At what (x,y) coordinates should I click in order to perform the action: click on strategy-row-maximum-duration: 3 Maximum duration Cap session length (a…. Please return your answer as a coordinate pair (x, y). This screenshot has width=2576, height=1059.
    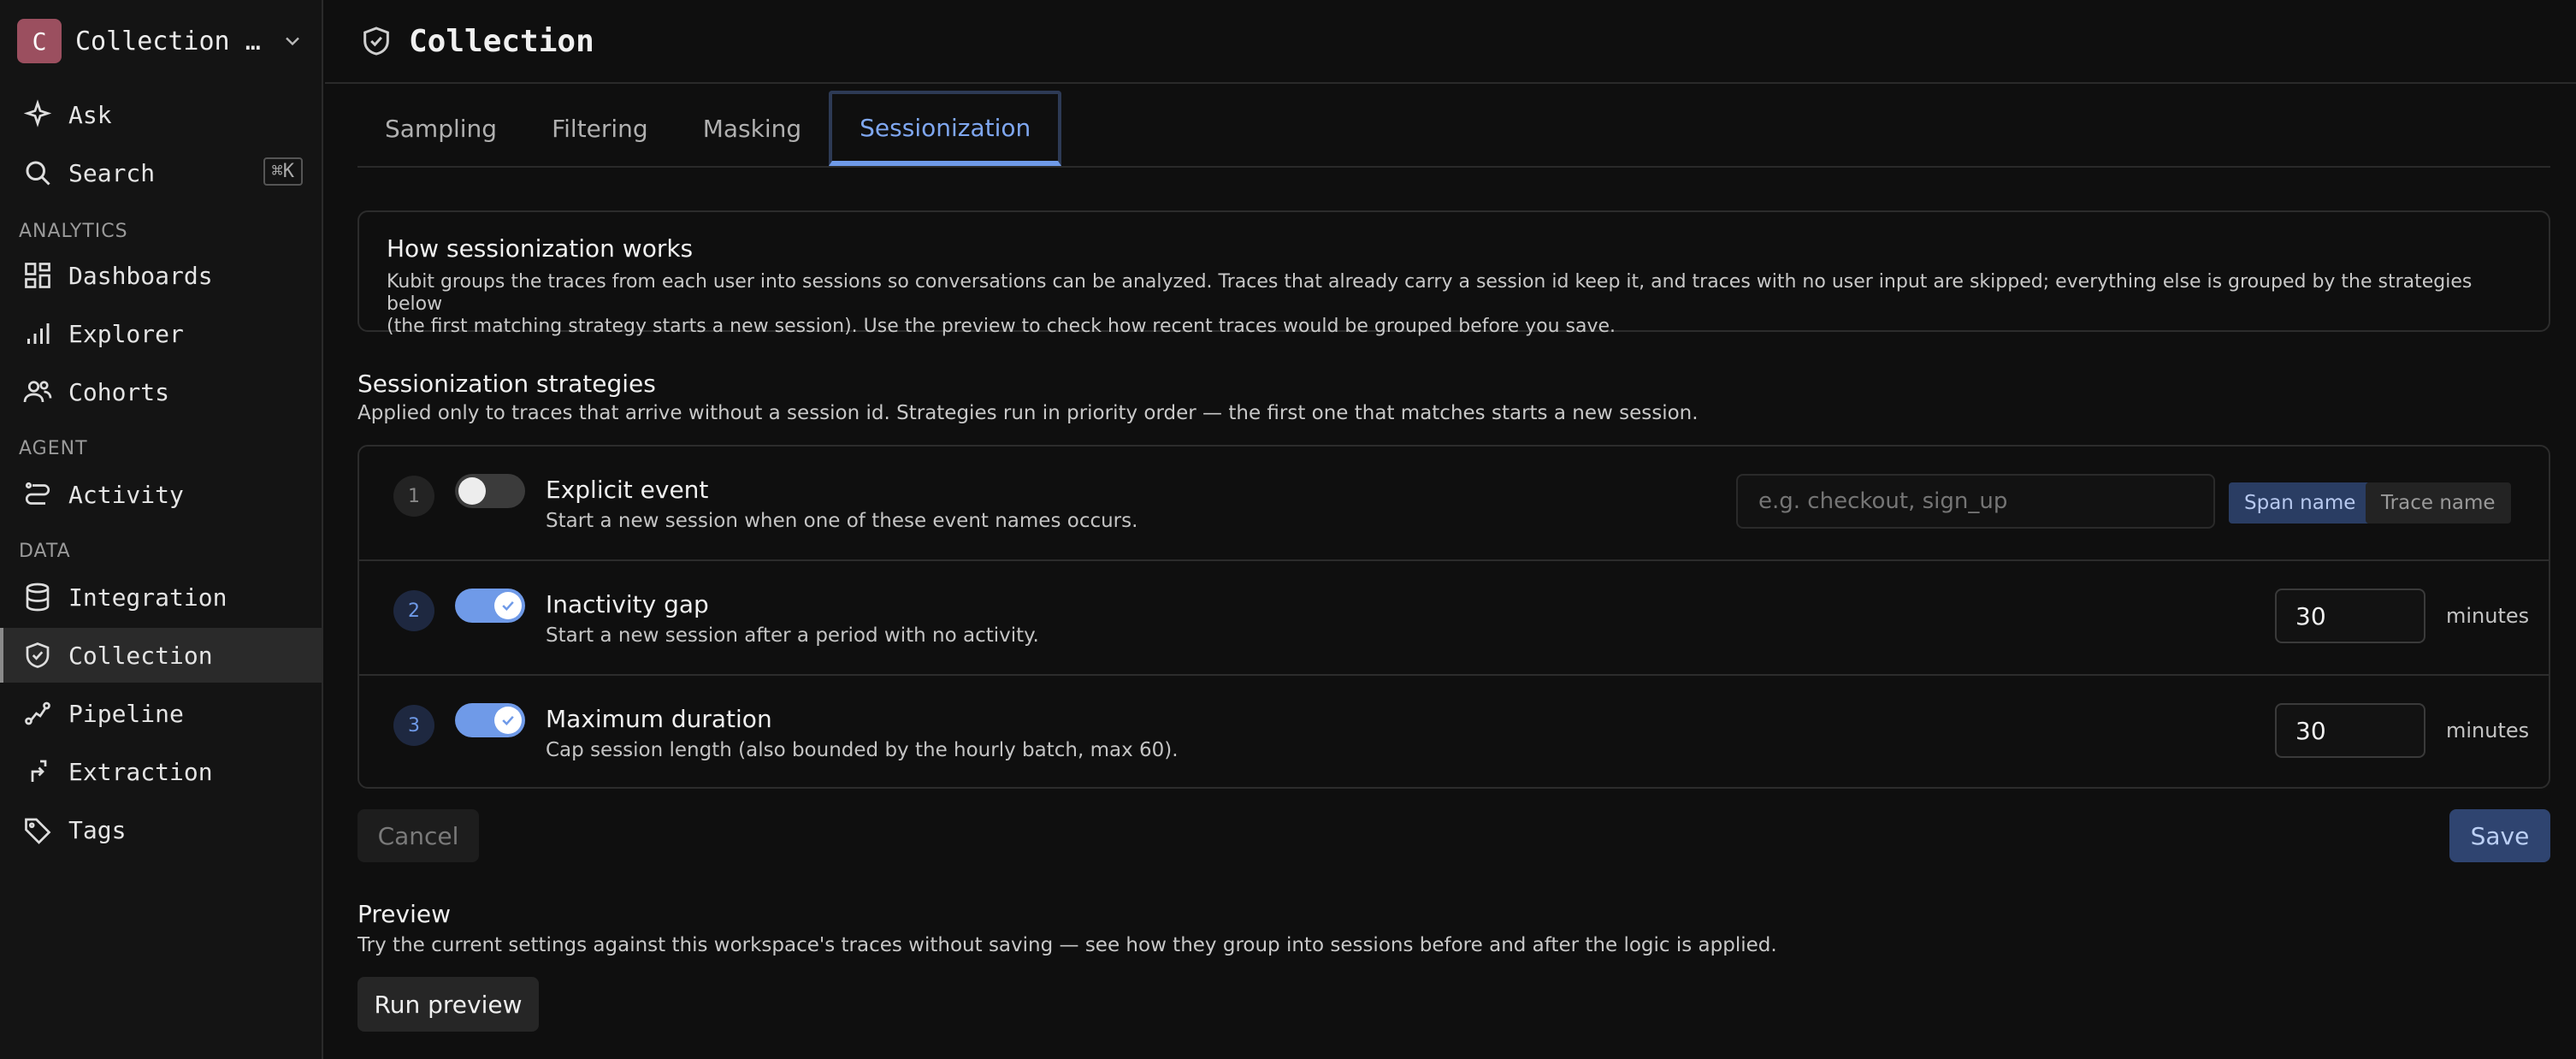
    Looking at the image, I should click on (1454, 730).